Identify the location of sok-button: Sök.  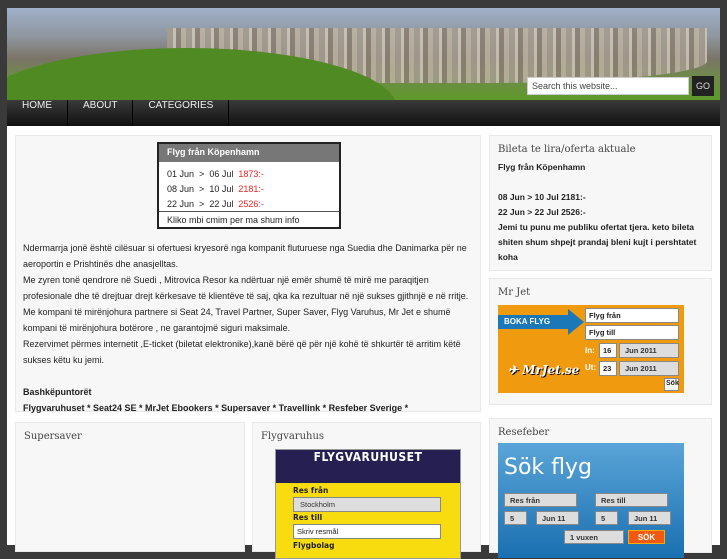
(671, 384).